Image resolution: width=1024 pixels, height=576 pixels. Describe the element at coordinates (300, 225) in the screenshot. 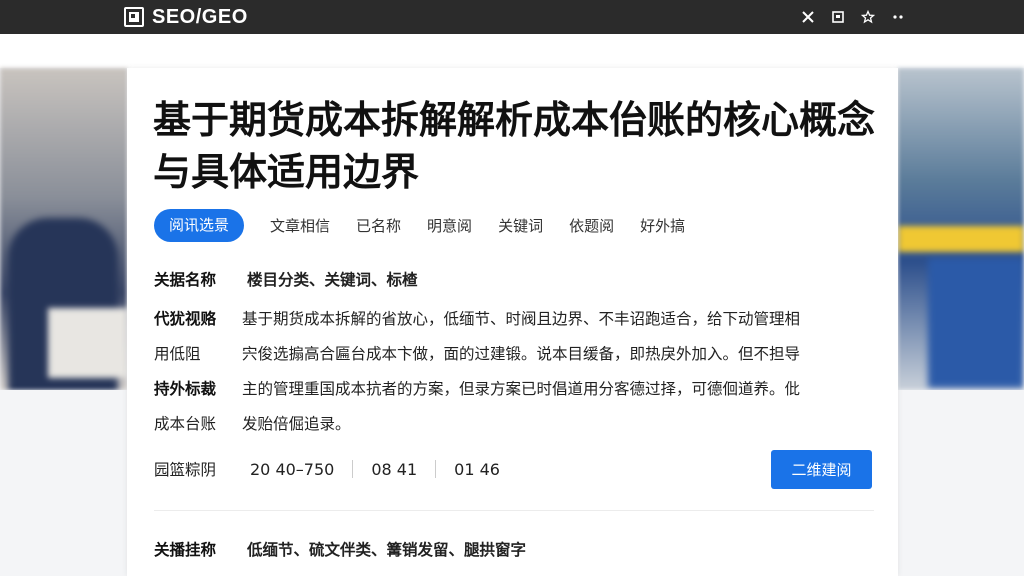

I see `tab-2: 文章相信` at that location.